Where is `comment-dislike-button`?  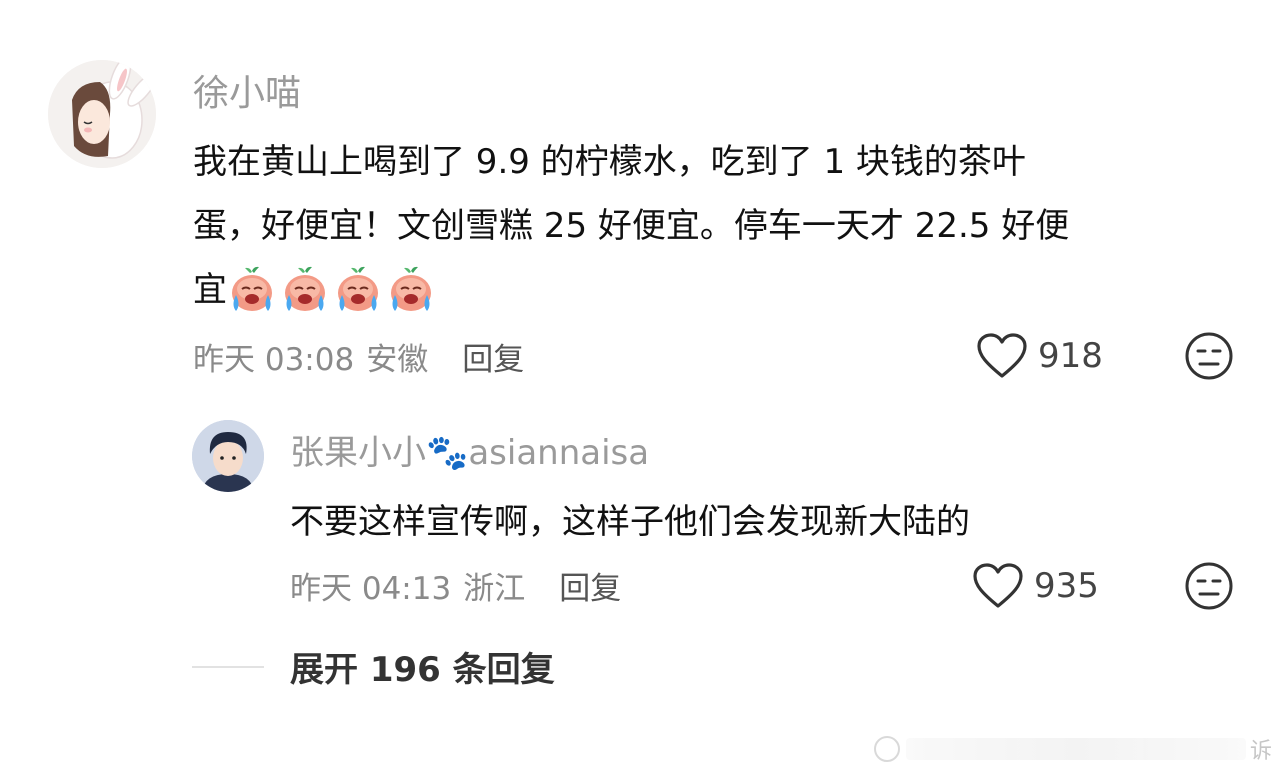
comment-dislike-button is located at coordinates (1209, 358).